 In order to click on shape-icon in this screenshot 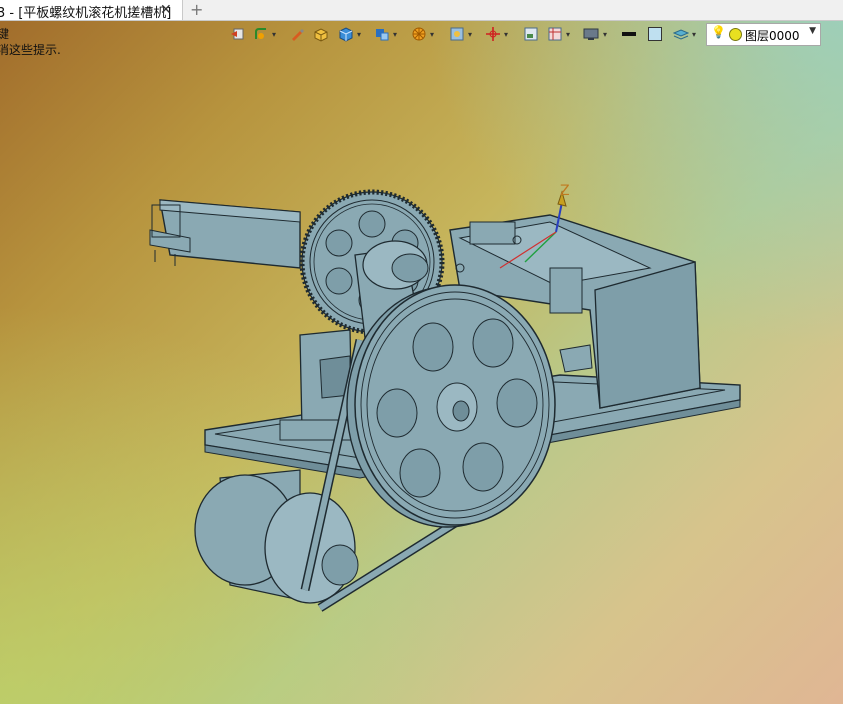, I will do `click(382, 34)`.